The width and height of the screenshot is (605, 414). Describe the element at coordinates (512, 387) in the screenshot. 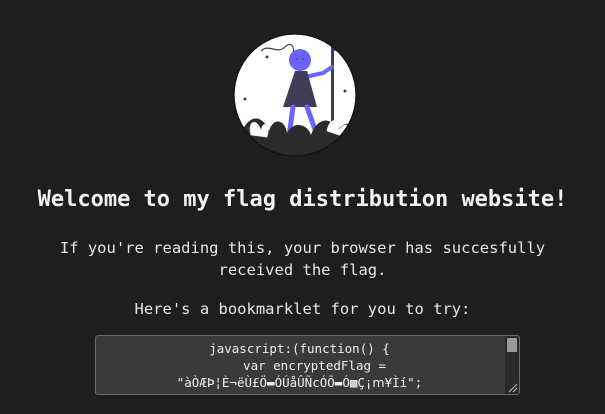

I see `resize-grip-icon` at that location.